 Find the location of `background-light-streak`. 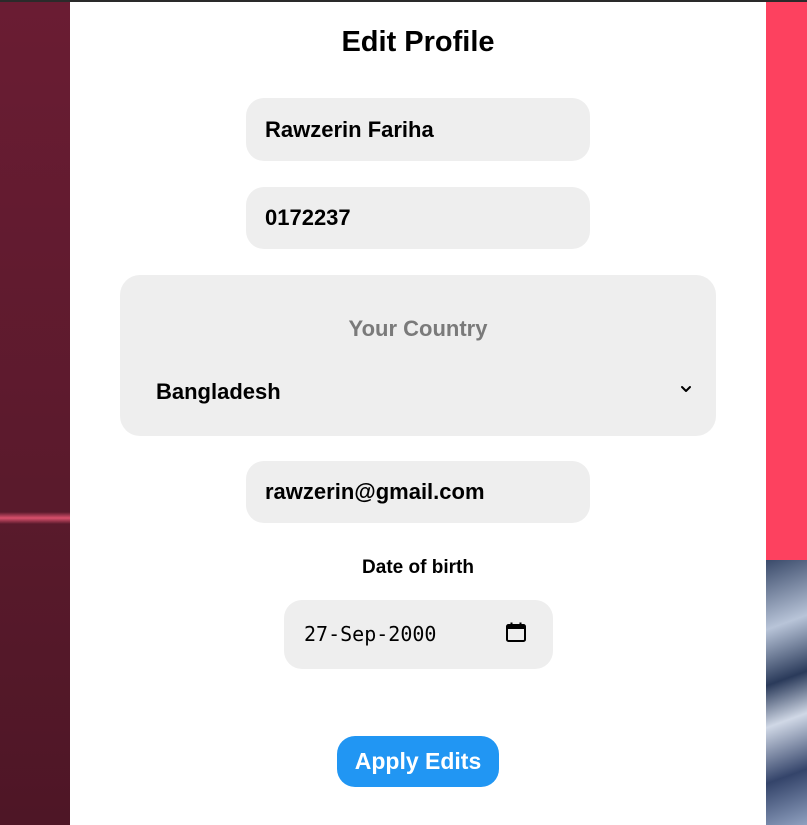

background-light-streak is located at coordinates (35, 518).